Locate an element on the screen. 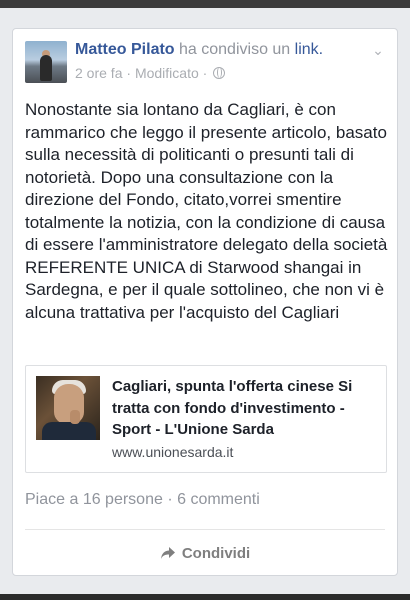  post-meta: 2 ore fa · Modificato · is located at coordinates (150, 73).